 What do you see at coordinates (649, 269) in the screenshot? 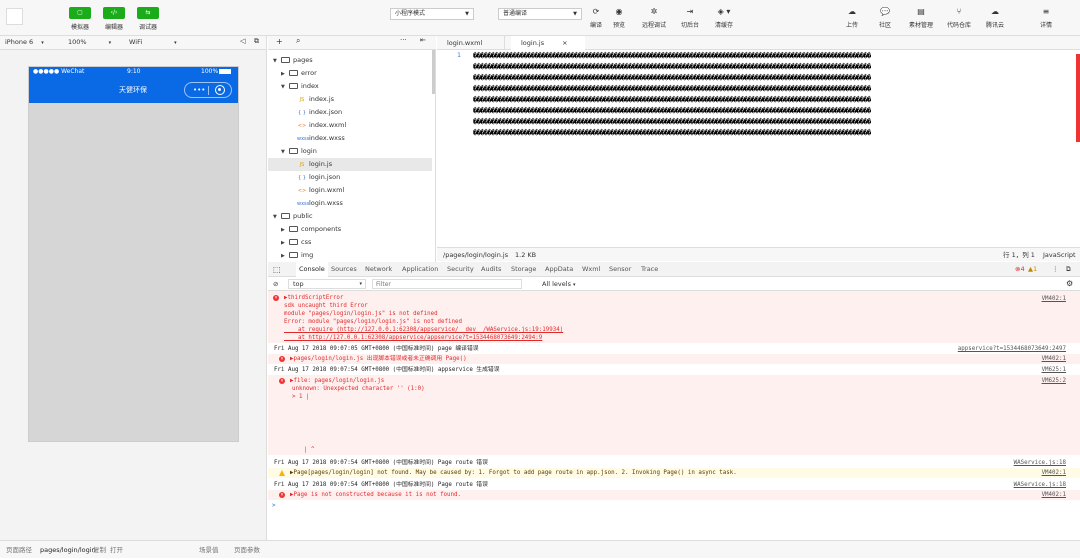
I see `tab-trace: Trace` at bounding box center [649, 269].